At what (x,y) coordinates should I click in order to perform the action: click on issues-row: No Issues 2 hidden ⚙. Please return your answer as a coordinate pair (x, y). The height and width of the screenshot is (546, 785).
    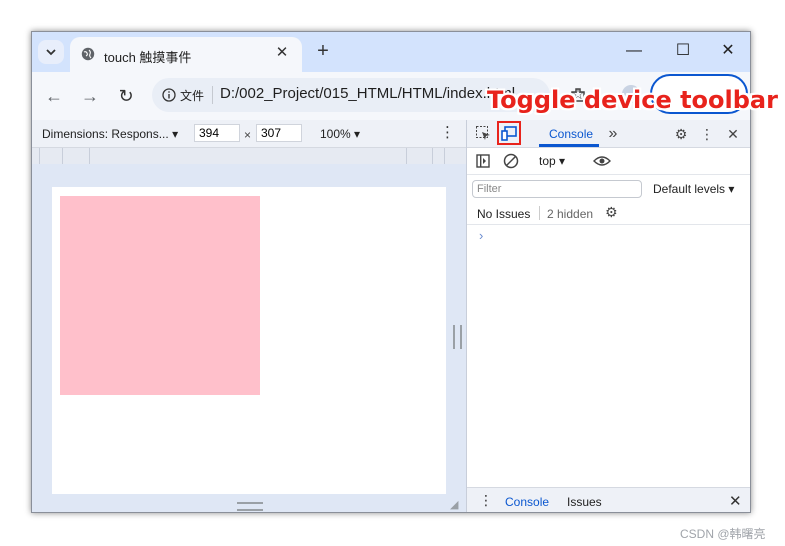
    Looking at the image, I should click on (608, 213).